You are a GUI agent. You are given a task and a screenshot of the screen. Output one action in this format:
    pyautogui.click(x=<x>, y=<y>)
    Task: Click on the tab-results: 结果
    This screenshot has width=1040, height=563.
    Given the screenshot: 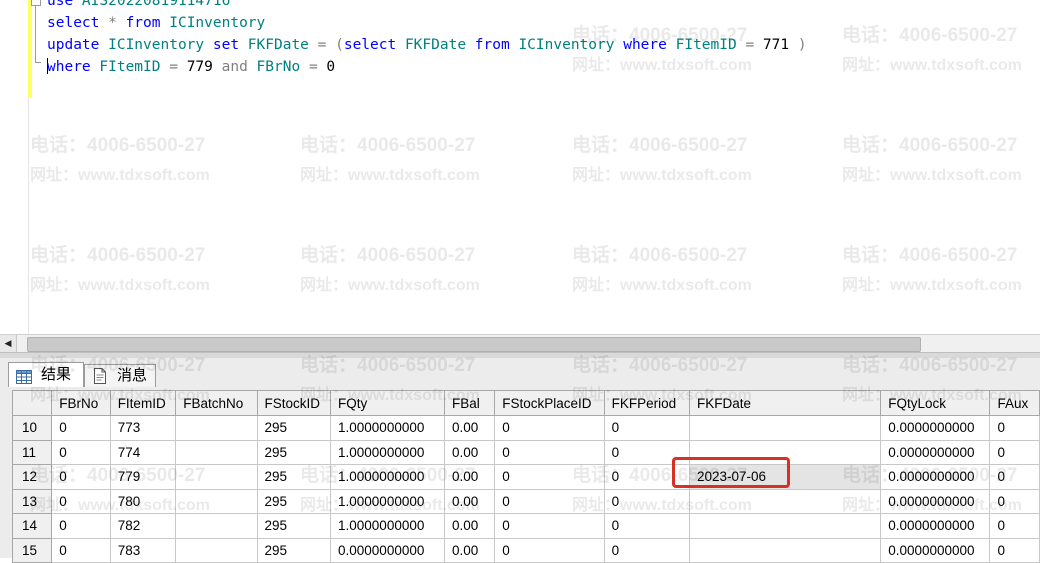 What is the action you would take?
    pyautogui.click(x=46, y=374)
    